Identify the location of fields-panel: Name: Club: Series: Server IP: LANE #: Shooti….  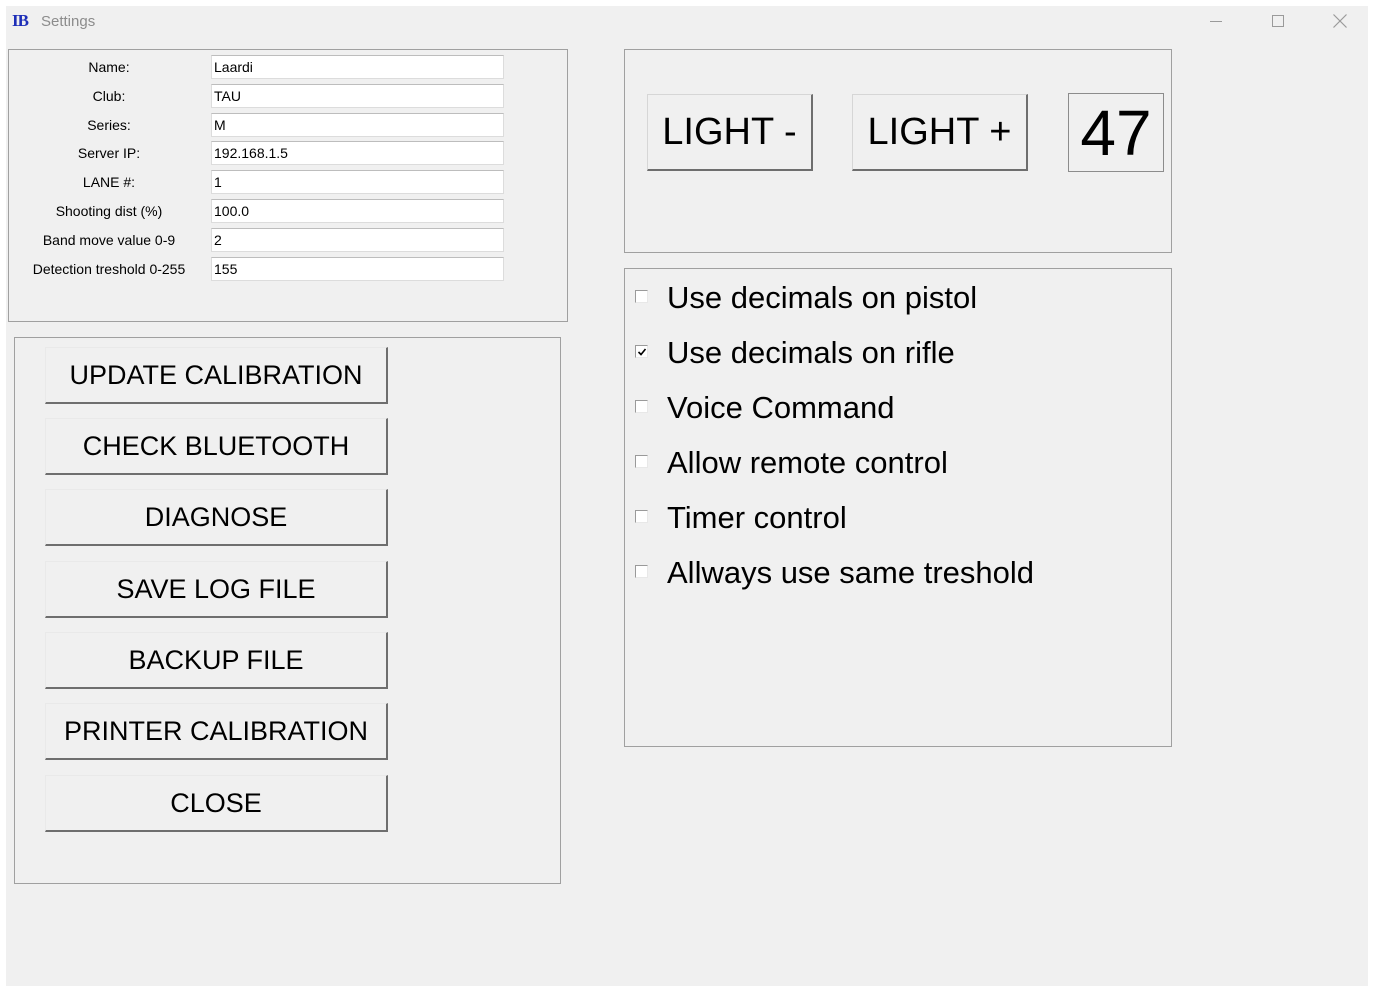
(288, 185).